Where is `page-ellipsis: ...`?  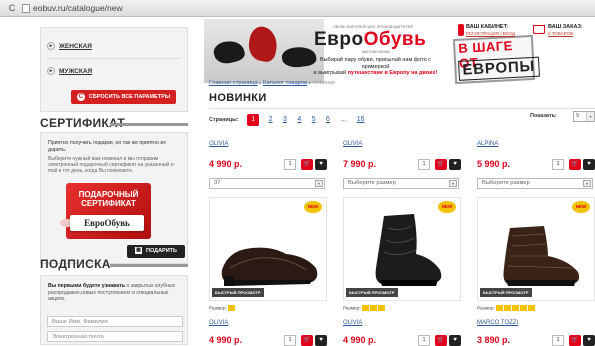 page-ellipsis: ... is located at coordinates (343, 120).